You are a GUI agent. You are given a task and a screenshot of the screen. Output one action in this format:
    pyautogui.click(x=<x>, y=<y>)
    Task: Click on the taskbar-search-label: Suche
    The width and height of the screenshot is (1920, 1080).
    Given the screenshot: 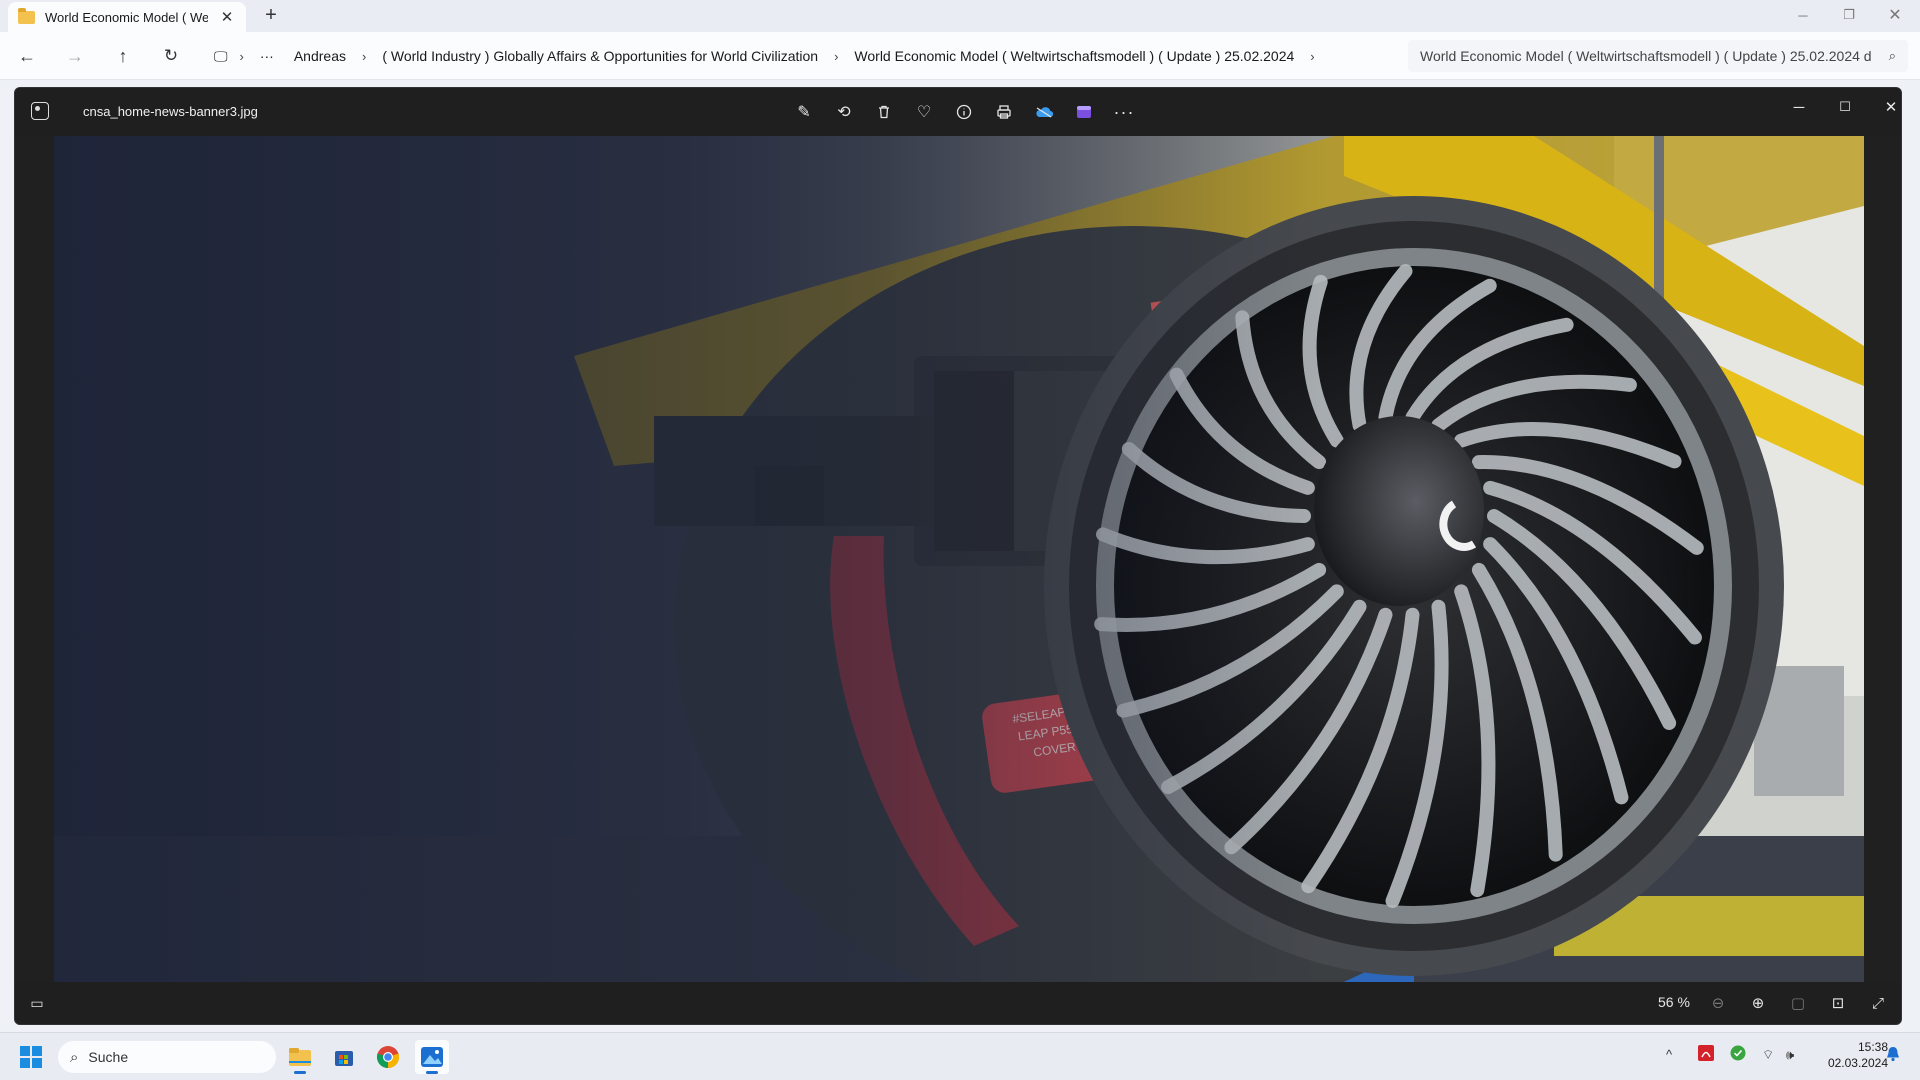 What is the action you would take?
    pyautogui.click(x=108, y=1057)
    